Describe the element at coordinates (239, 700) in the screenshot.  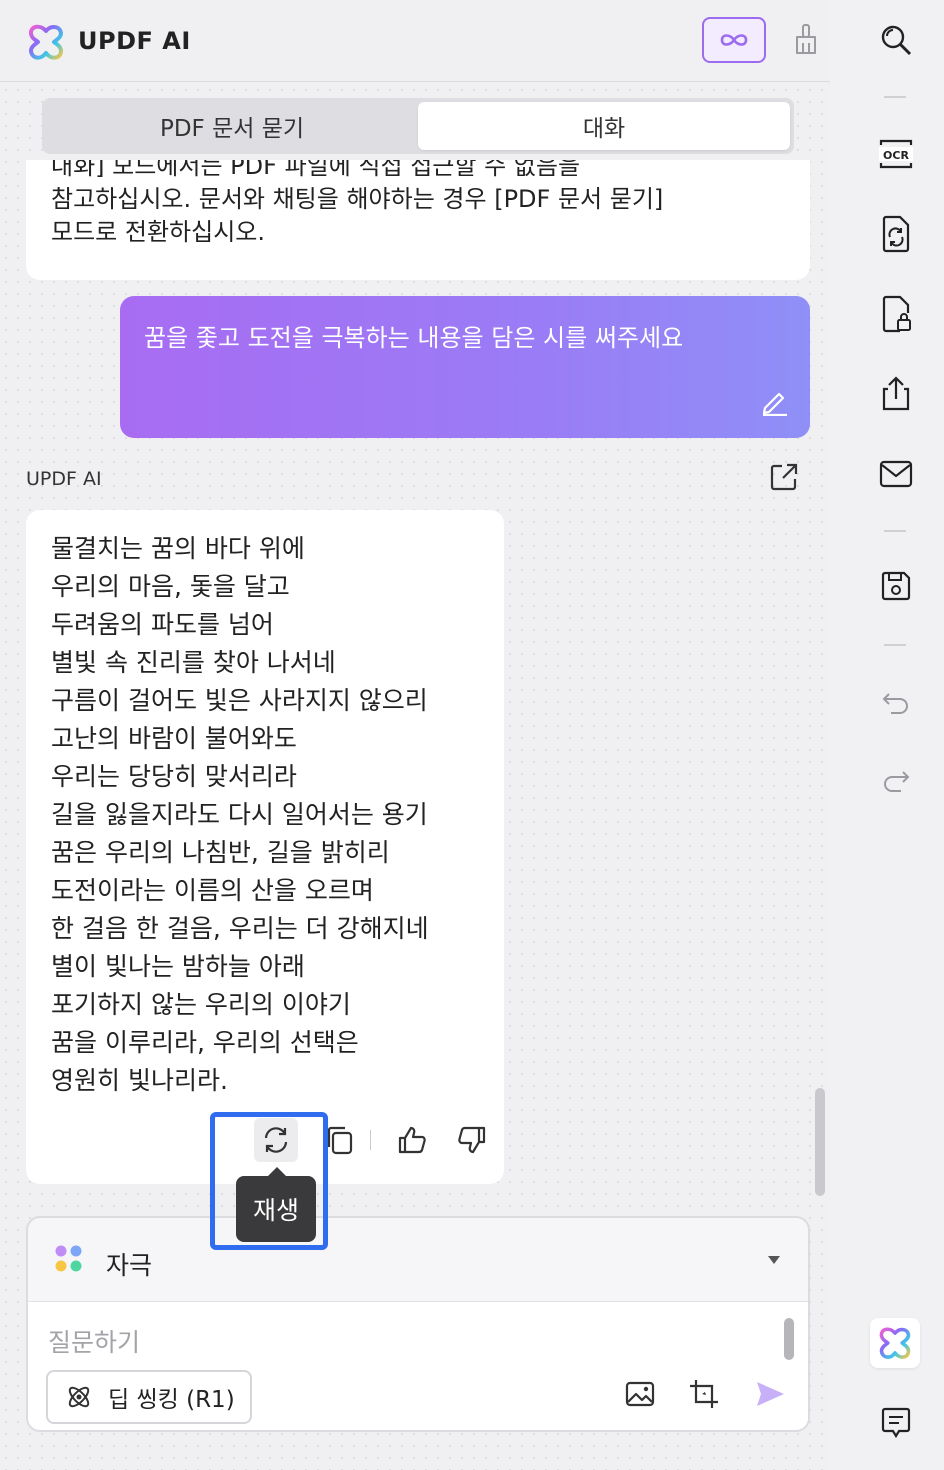
I see `poem-line: 구름이 걸어도 빛은 사라지지 않으리` at that location.